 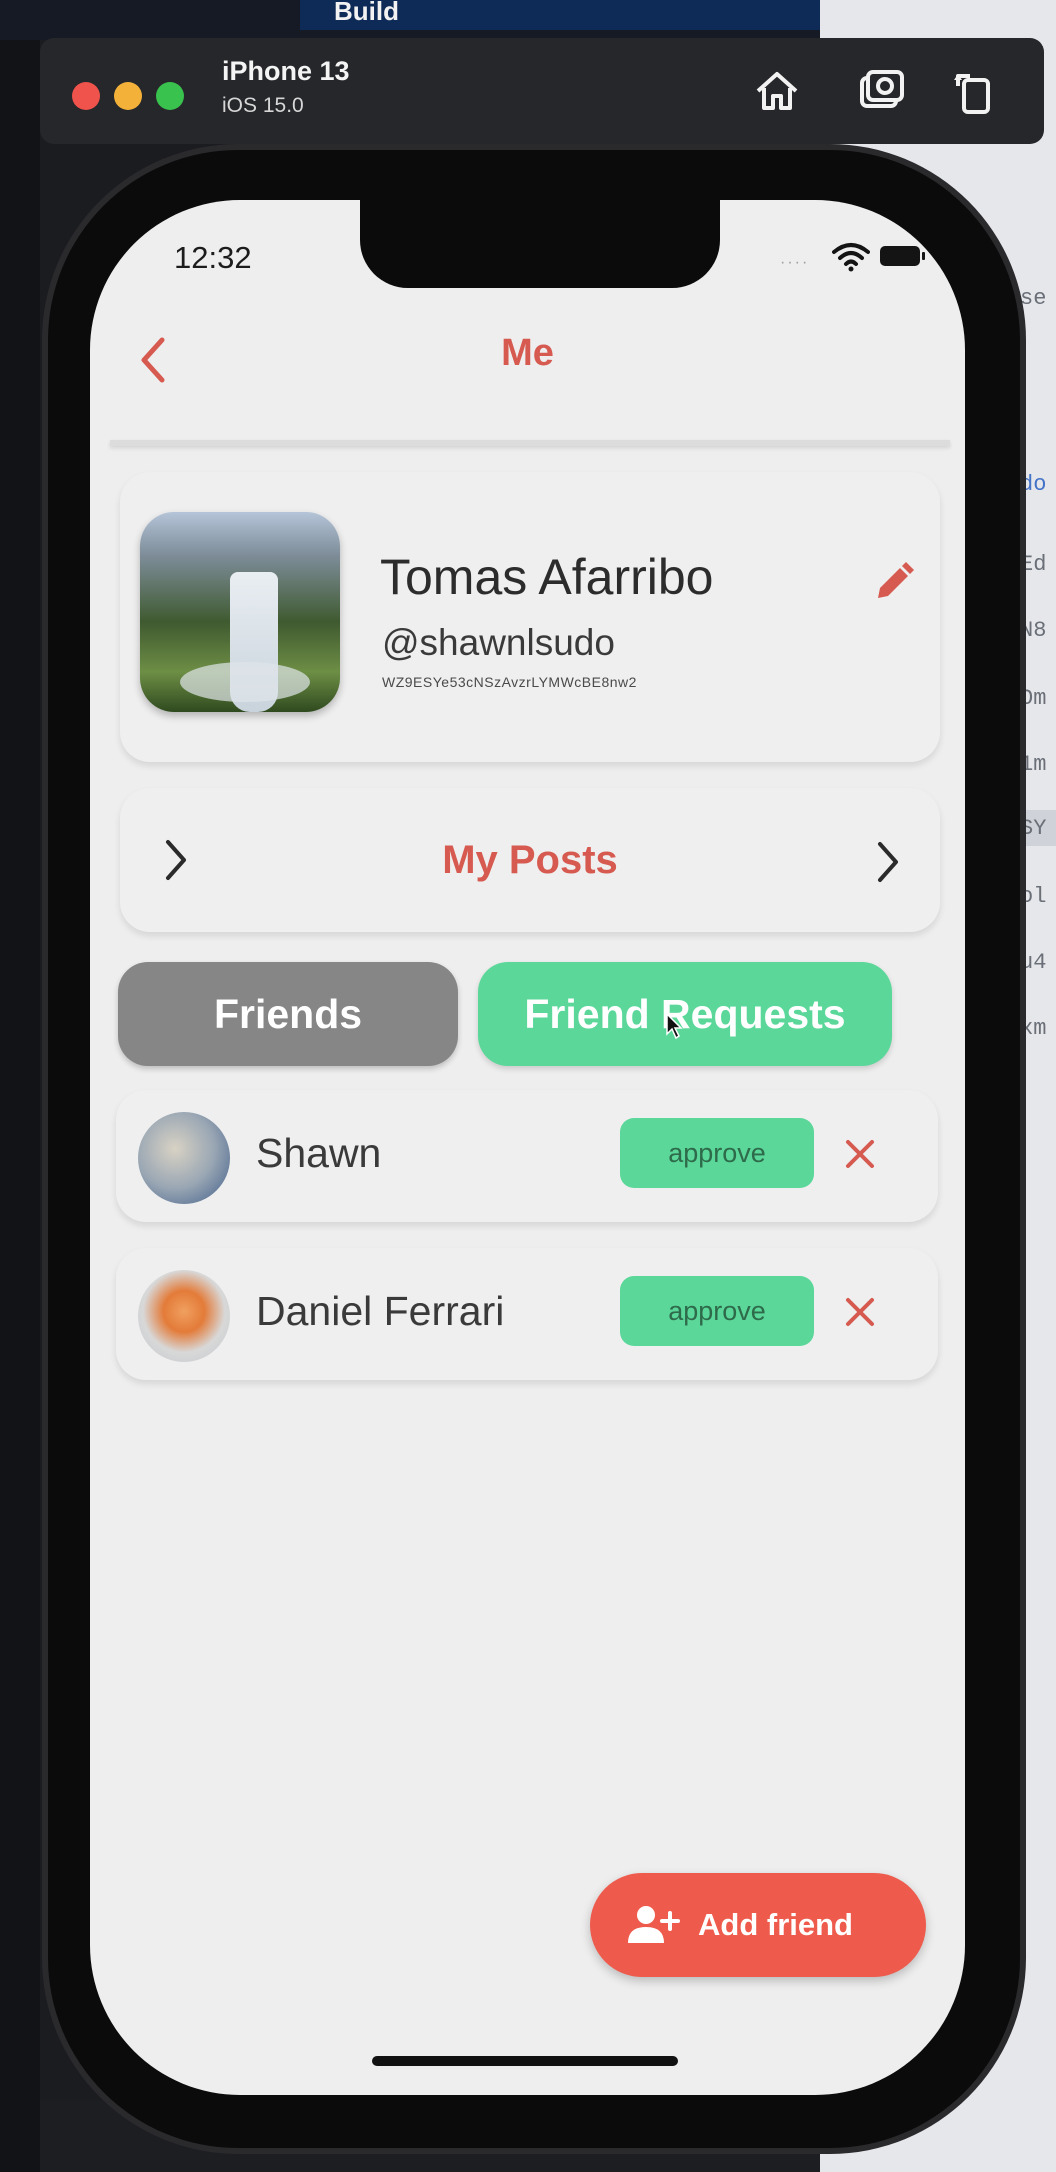 I want to click on code-fragment: N8, so click(x=1033, y=630).